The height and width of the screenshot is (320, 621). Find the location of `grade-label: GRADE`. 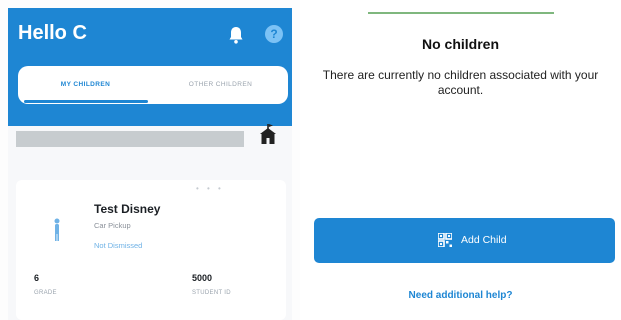

grade-label: GRADE is located at coordinates (45, 293).